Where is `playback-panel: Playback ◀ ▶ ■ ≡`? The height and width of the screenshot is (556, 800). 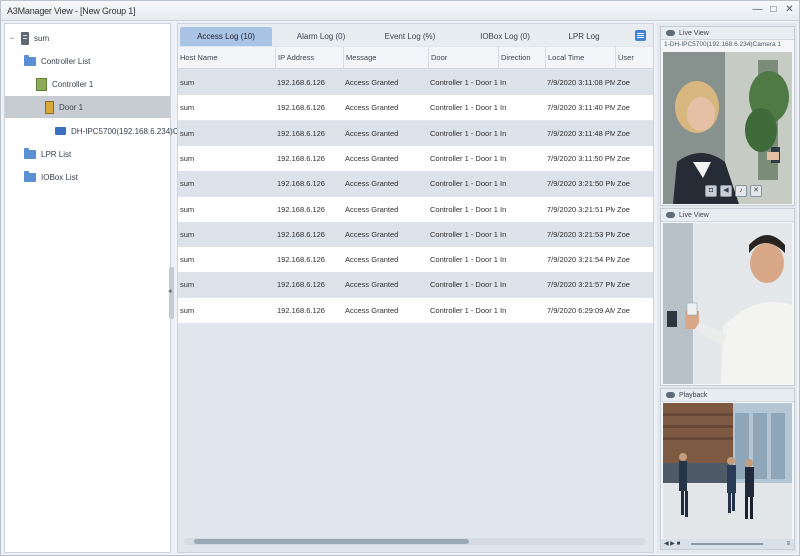
playback-panel: Playback ◀ ▶ ■ ≡ is located at coordinates (727, 469).